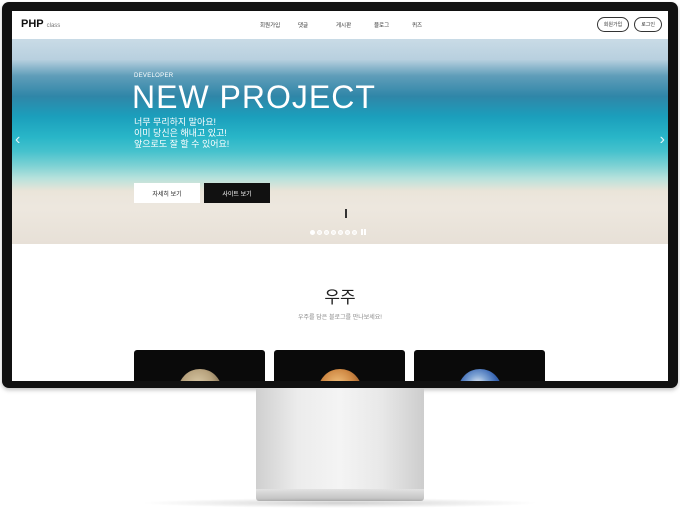 Image resolution: width=680 pixels, height=512 pixels. I want to click on nav-item-board: 게시판, so click(355, 25).